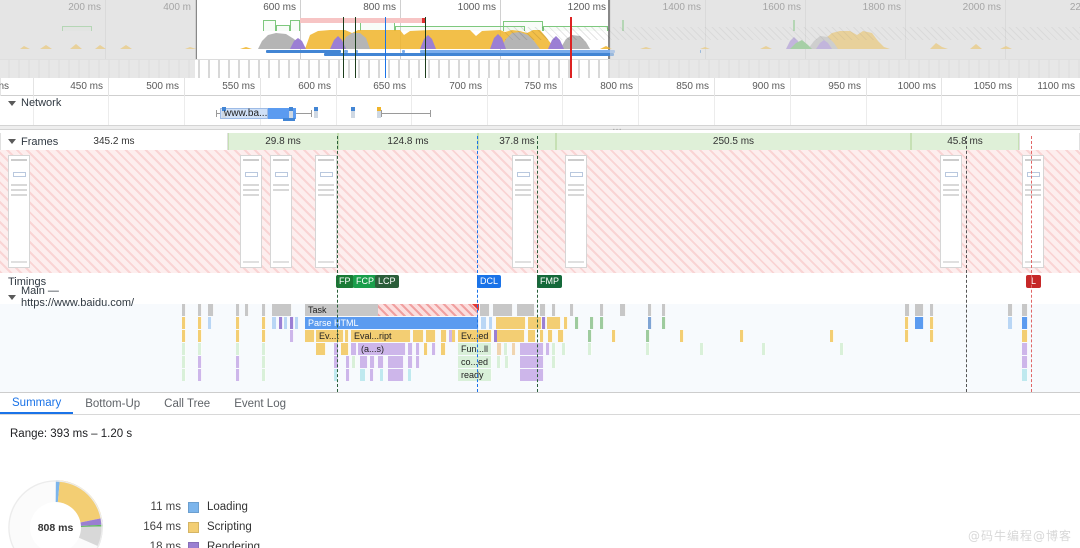 This screenshot has height=548, width=1080. What do you see at coordinates (517, 141) in the screenshot?
I see `frame-segment: 37.8 ms` at bounding box center [517, 141].